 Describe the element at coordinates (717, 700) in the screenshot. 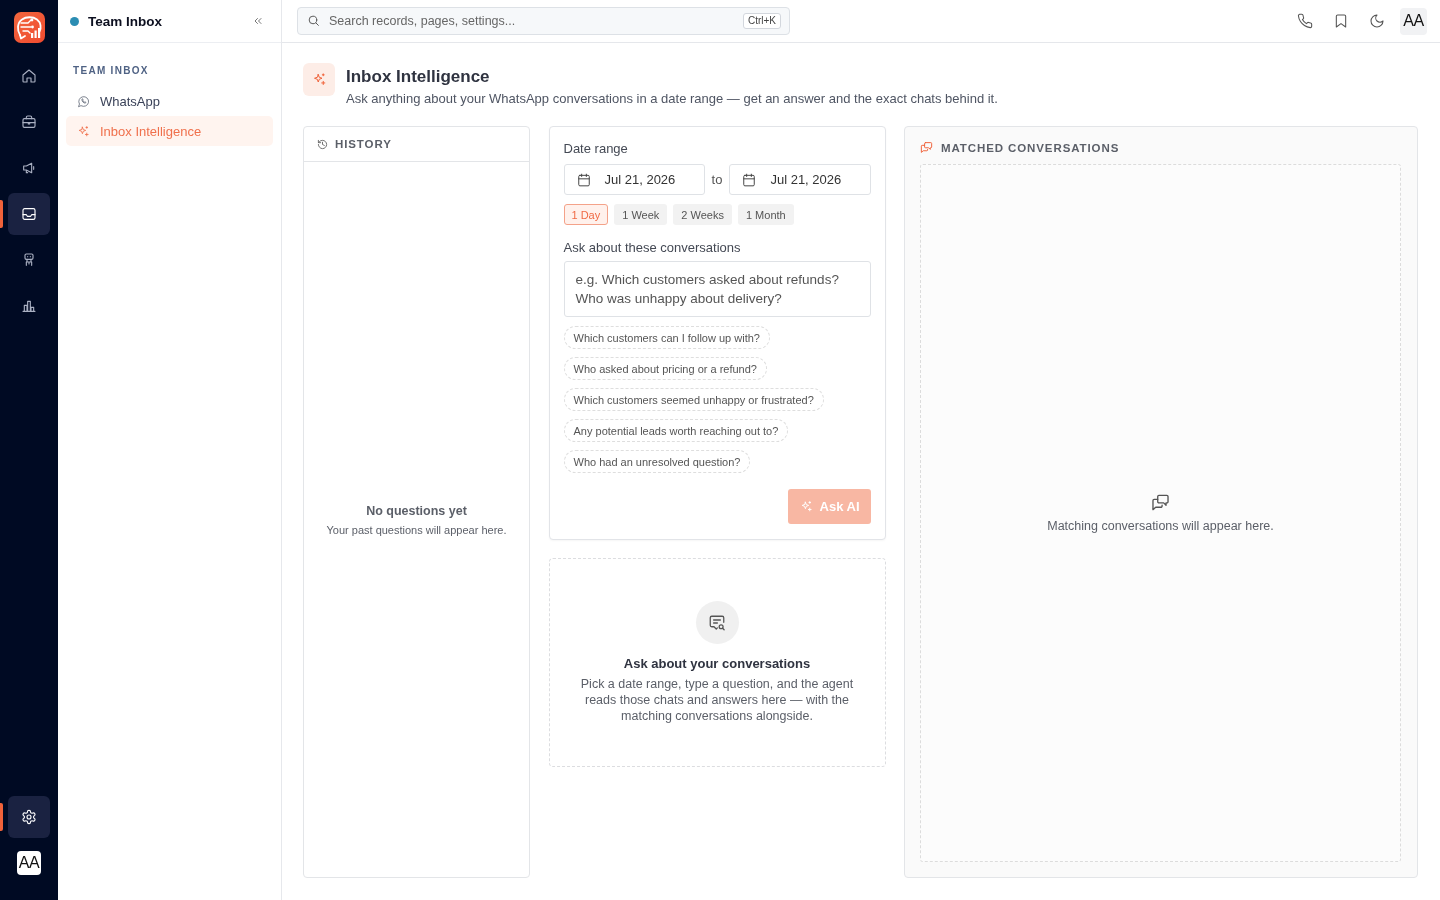

I see `intro-text: Pick a date range, type a question, and the agent reads those chats and answers here — with the matching conversations alongside.` at that location.